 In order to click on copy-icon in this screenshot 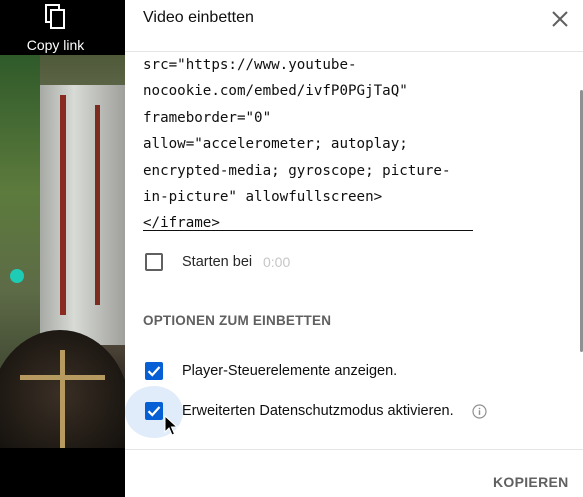, I will do `click(54, 16)`.